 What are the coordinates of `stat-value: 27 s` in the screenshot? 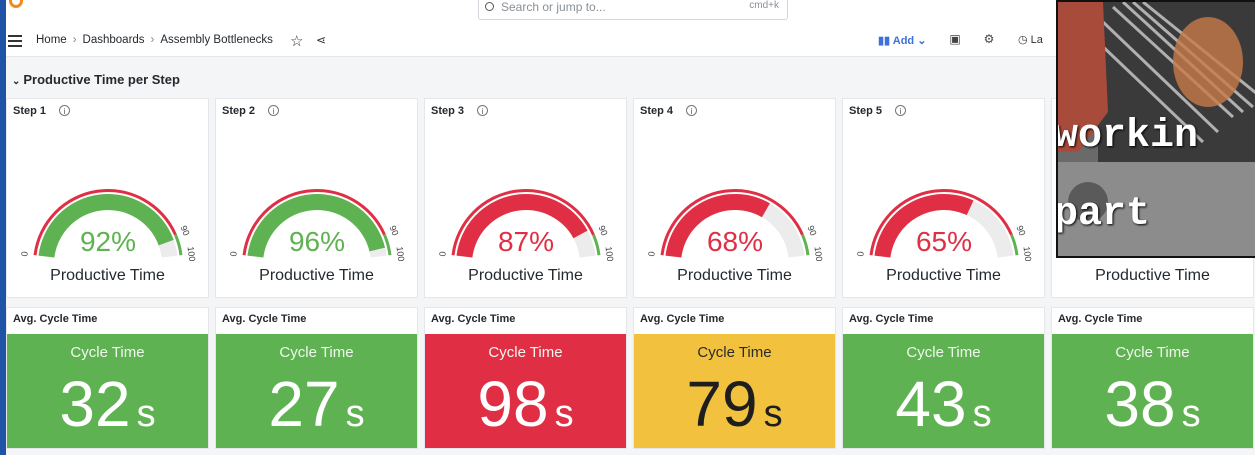 It's located at (316, 409).